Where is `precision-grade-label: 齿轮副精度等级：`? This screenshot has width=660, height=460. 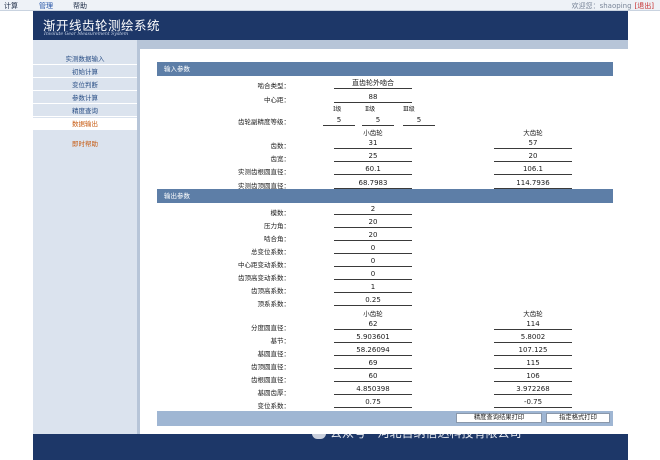 precision-grade-label: 齿轮副精度等级： is located at coordinates (264, 122).